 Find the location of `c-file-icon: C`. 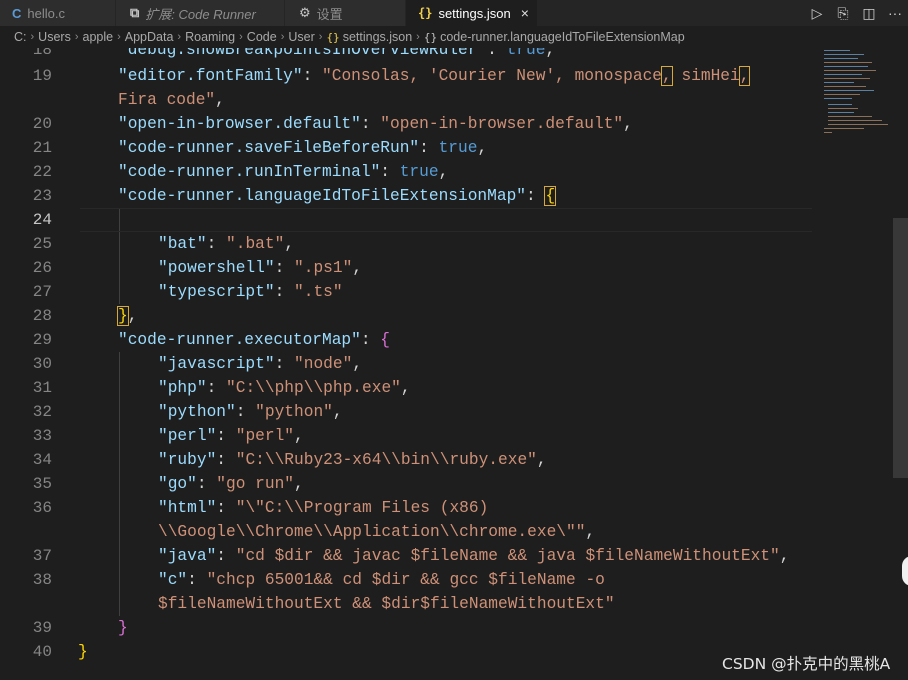

c-file-icon: C is located at coordinates (17, 13).